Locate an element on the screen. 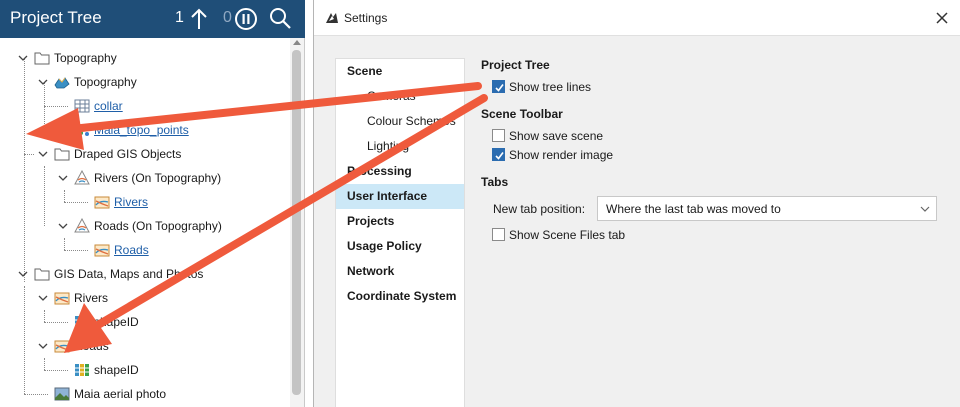  tree-item: Maia aerial photo is located at coordinates (145, 394).